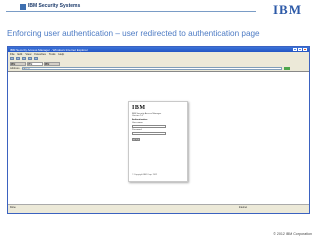 This screenshot has height=247, width=320. Describe the element at coordinates (137, 123) in the screenshot. I see `username-label: User name` at that location.